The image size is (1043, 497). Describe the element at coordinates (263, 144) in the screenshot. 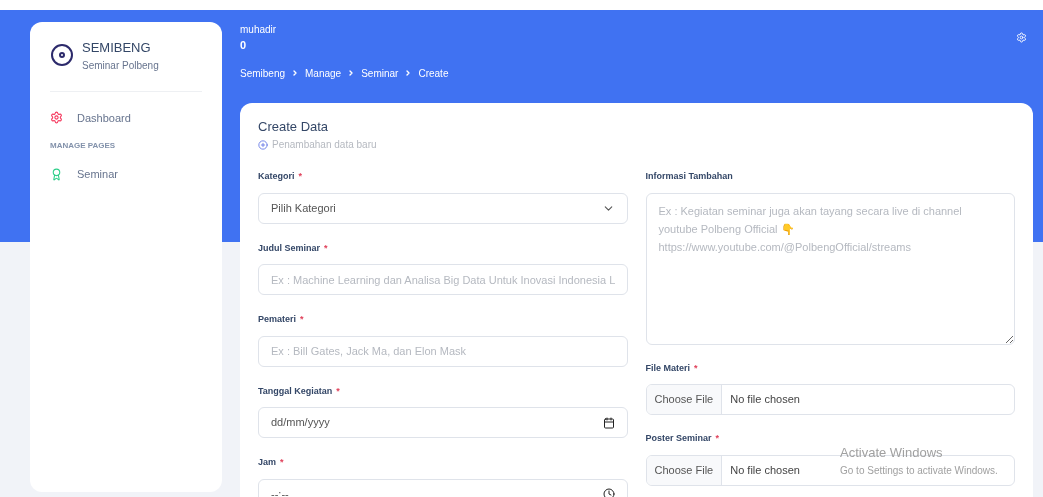

I see `plus-circle-icon` at that location.